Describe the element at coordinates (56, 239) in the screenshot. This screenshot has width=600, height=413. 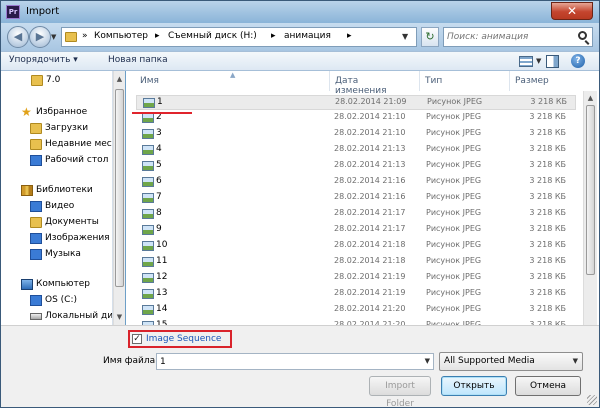
I see `nav-item-pictures: Изображения` at that location.